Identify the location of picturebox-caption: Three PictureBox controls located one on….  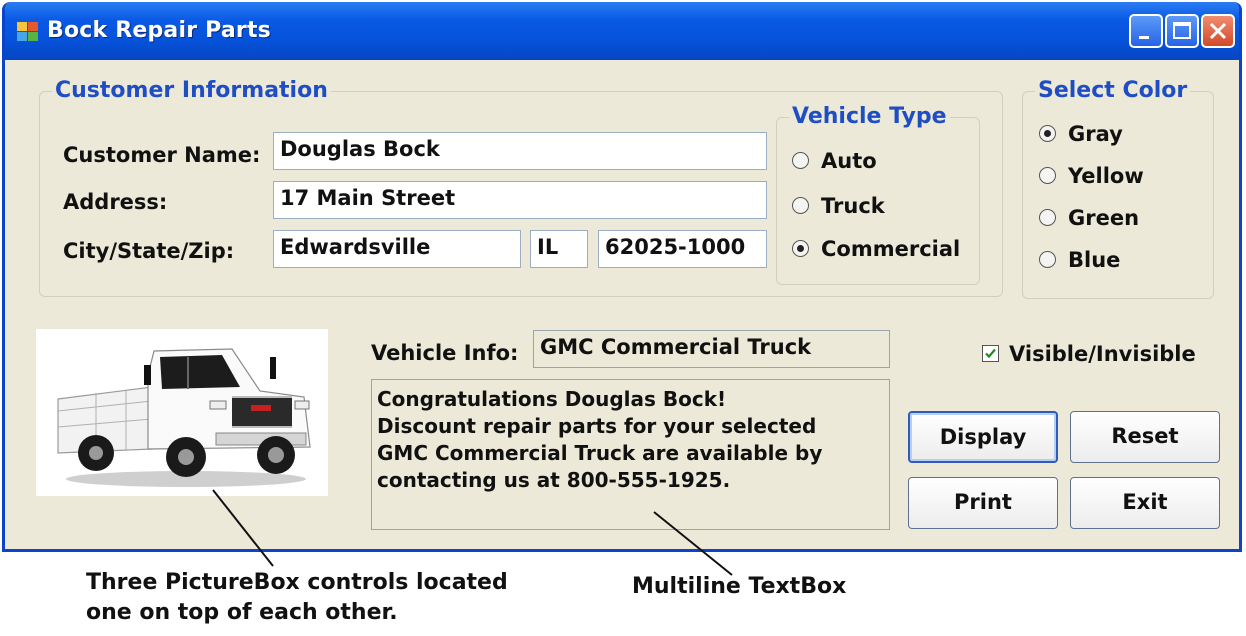
(297, 598).